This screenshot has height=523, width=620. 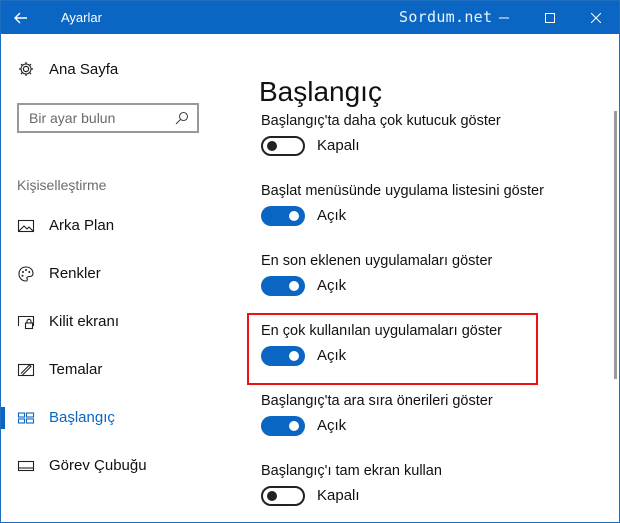 I want to click on sidebar-item-background: Arka Plan, so click(x=110, y=226).